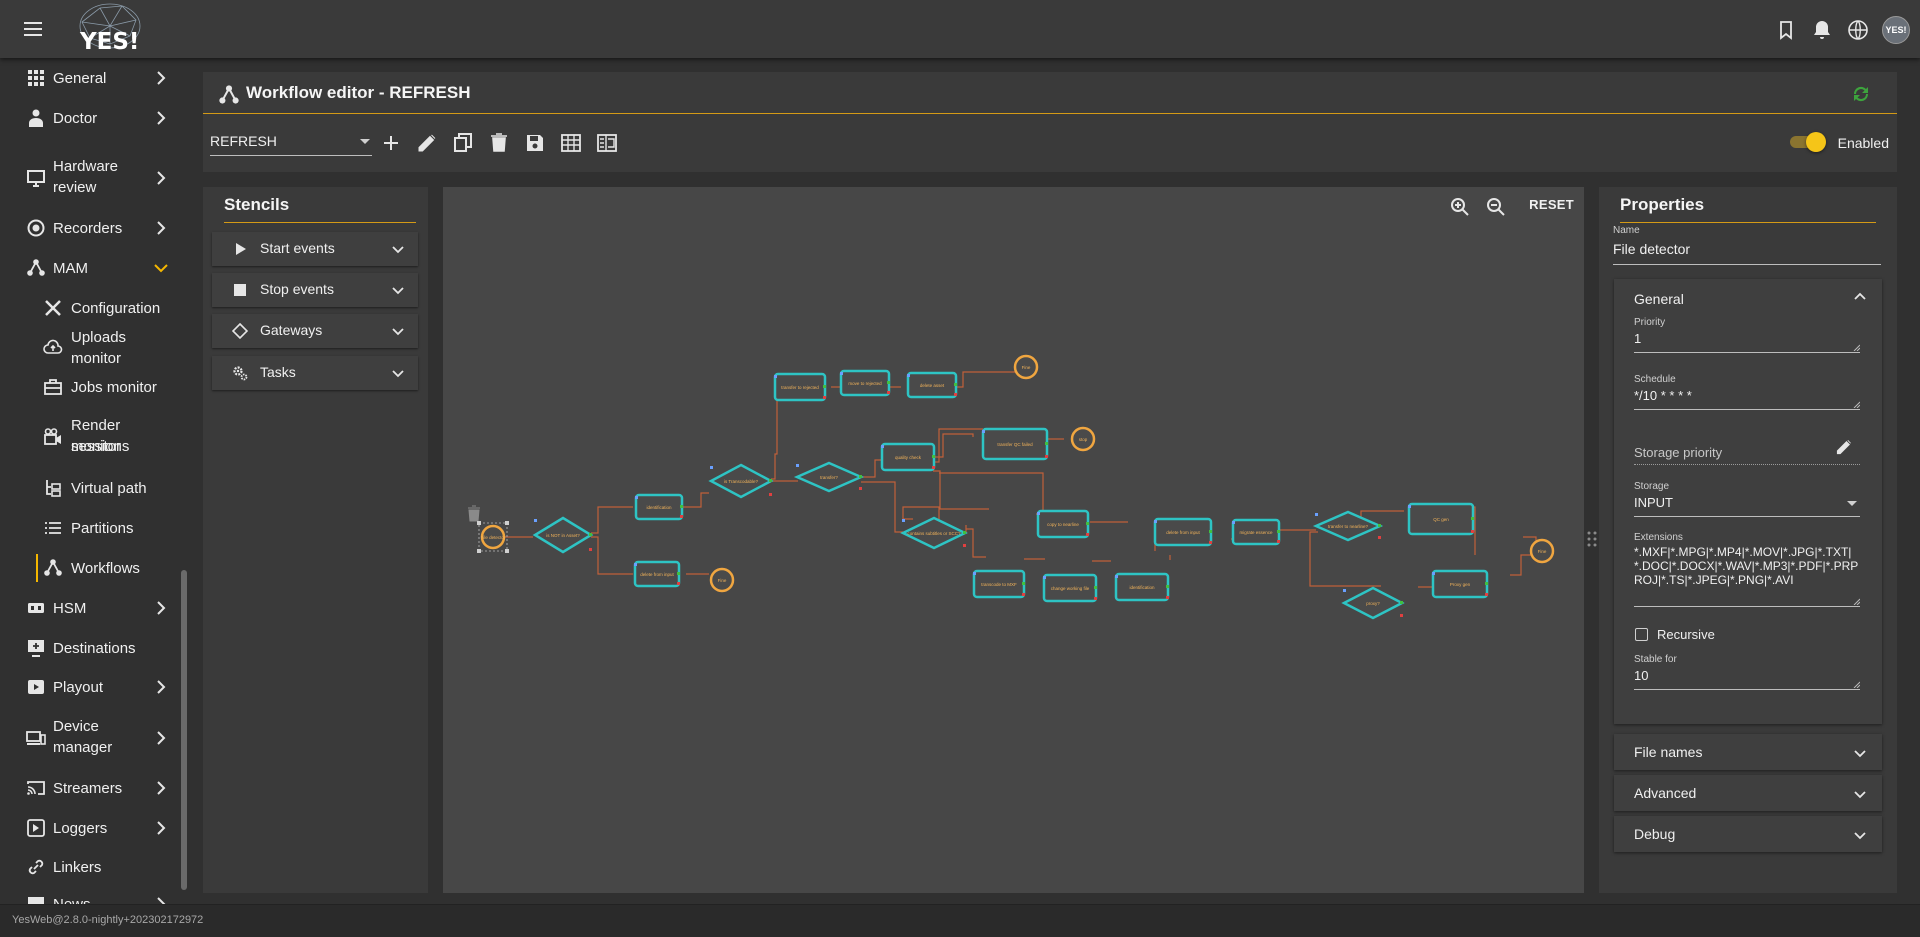  I want to click on globe-icon, so click(1858, 30).